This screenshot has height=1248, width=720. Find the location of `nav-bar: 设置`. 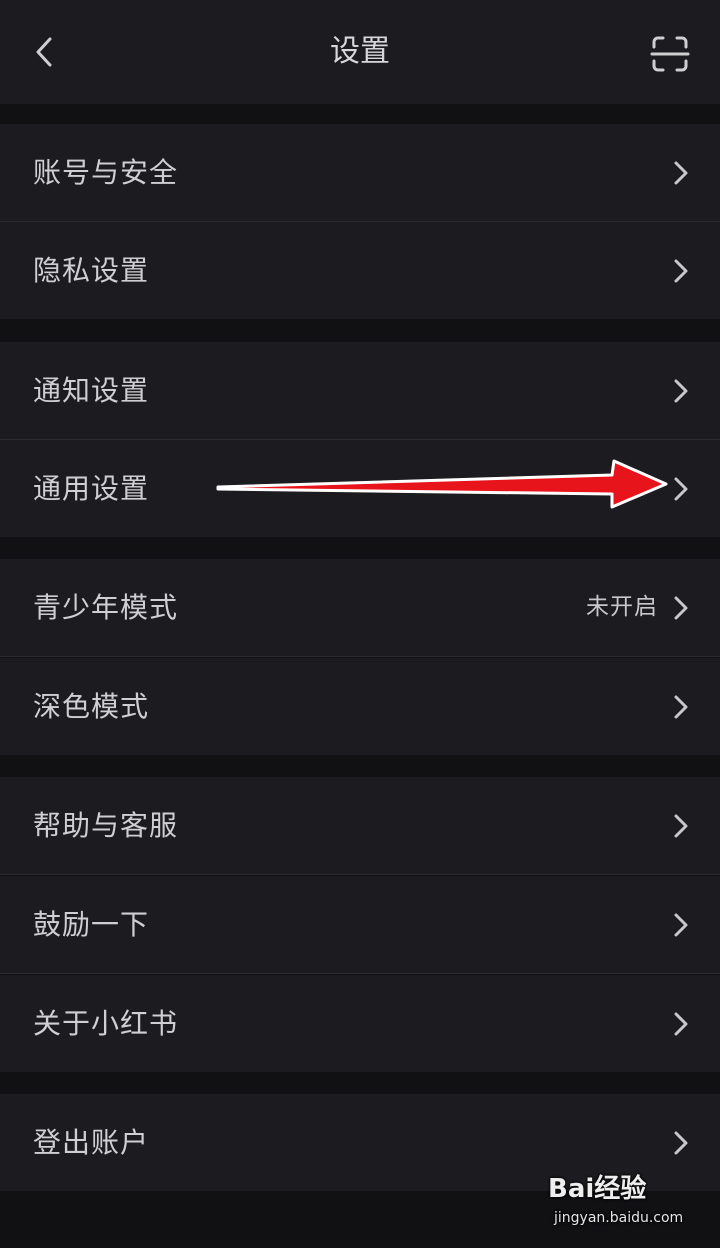

nav-bar: 设置 is located at coordinates (360, 52).